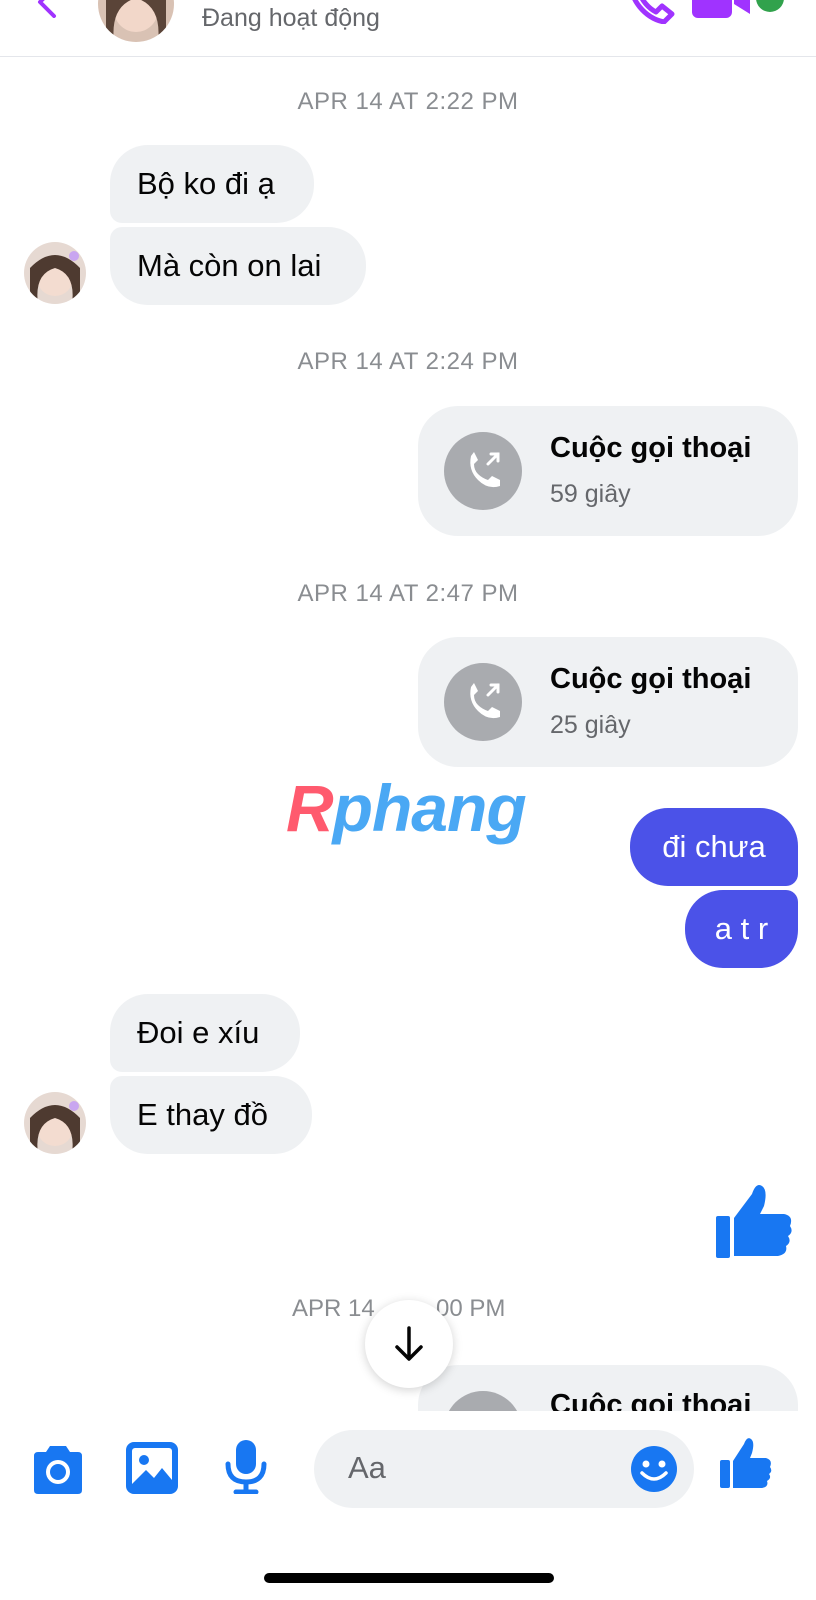 Image resolution: width=816 pixels, height=1600 pixels. What do you see at coordinates (205, 1033) in the screenshot?
I see `incoming-message: Đoi e xíu` at bounding box center [205, 1033].